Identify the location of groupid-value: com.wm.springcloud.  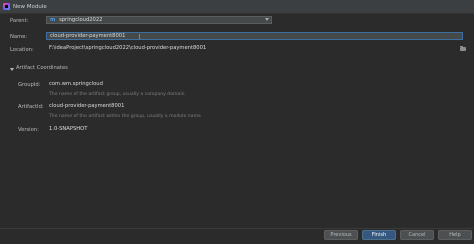
(76, 83).